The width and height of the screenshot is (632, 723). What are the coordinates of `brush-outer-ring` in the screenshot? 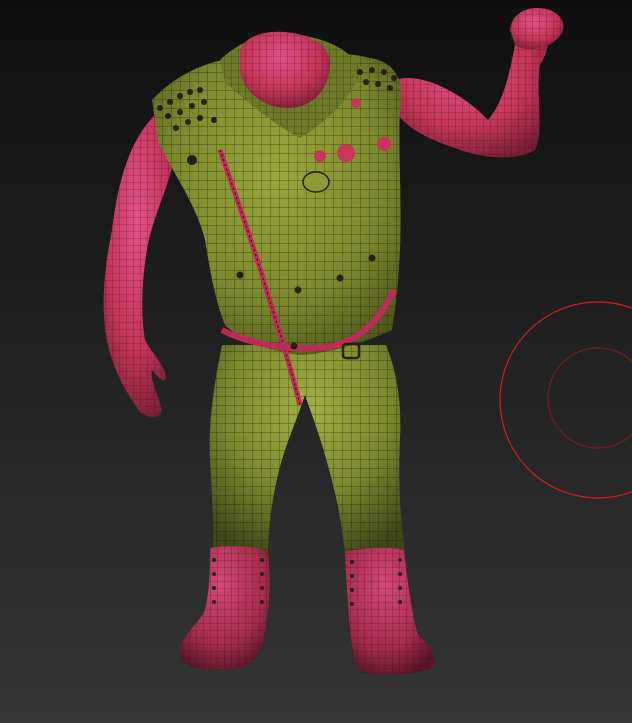 It's located at (565, 400).